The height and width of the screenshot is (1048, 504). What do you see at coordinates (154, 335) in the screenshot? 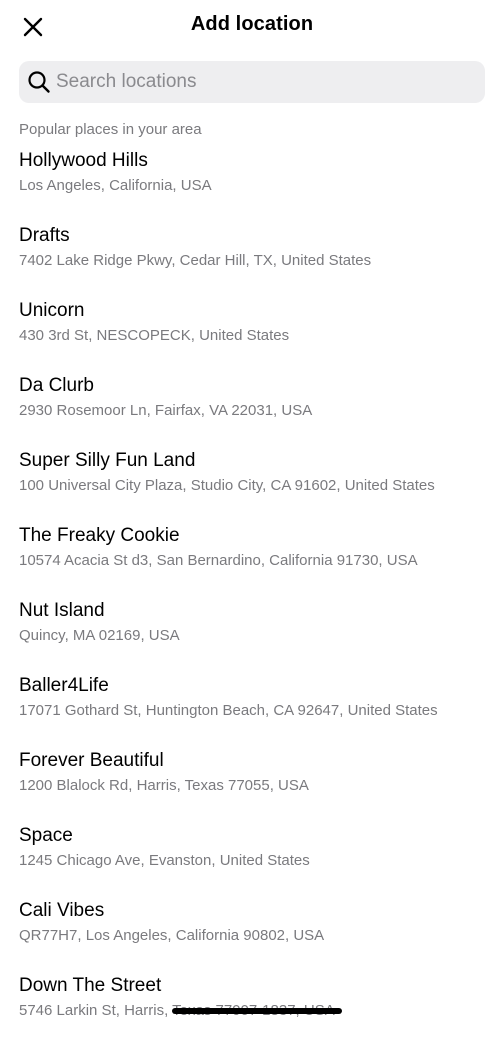
I see `location-address: 430 3rd St, NESCOPECK, United States` at bounding box center [154, 335].